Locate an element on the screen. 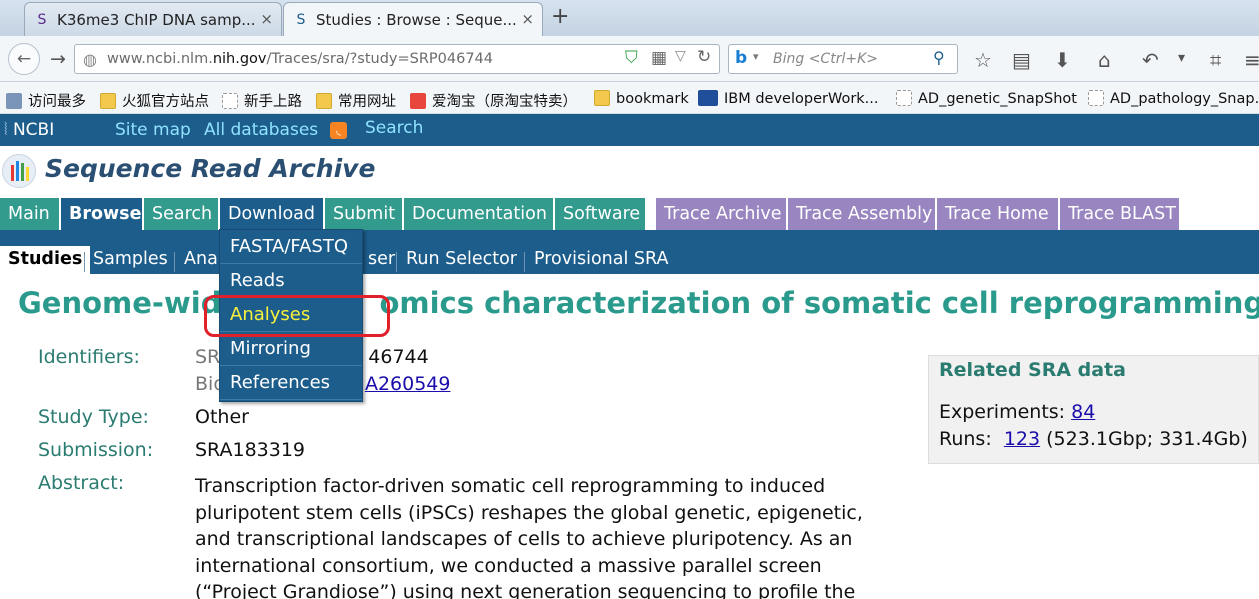  identifiers-label: Identifiers: is located at coordinates (89, 357).